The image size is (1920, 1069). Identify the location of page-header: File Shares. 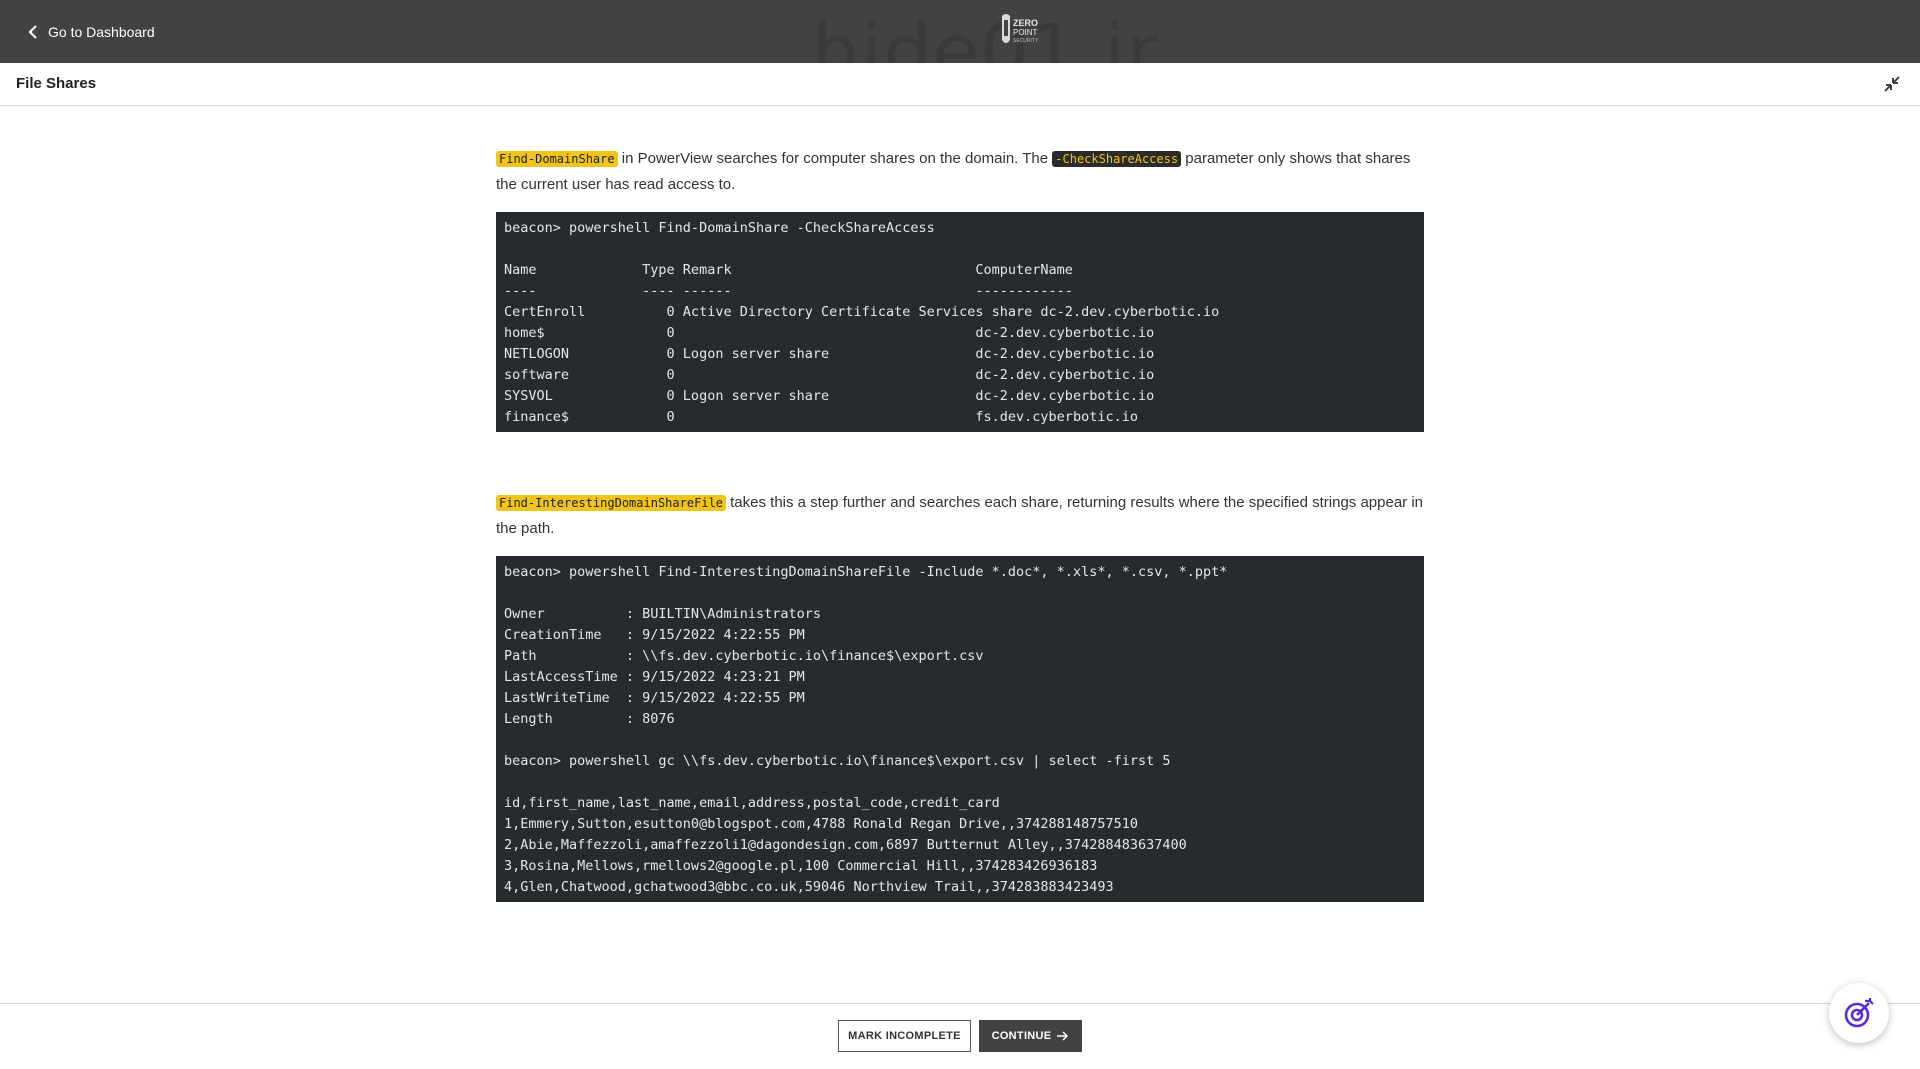
(960, 84).